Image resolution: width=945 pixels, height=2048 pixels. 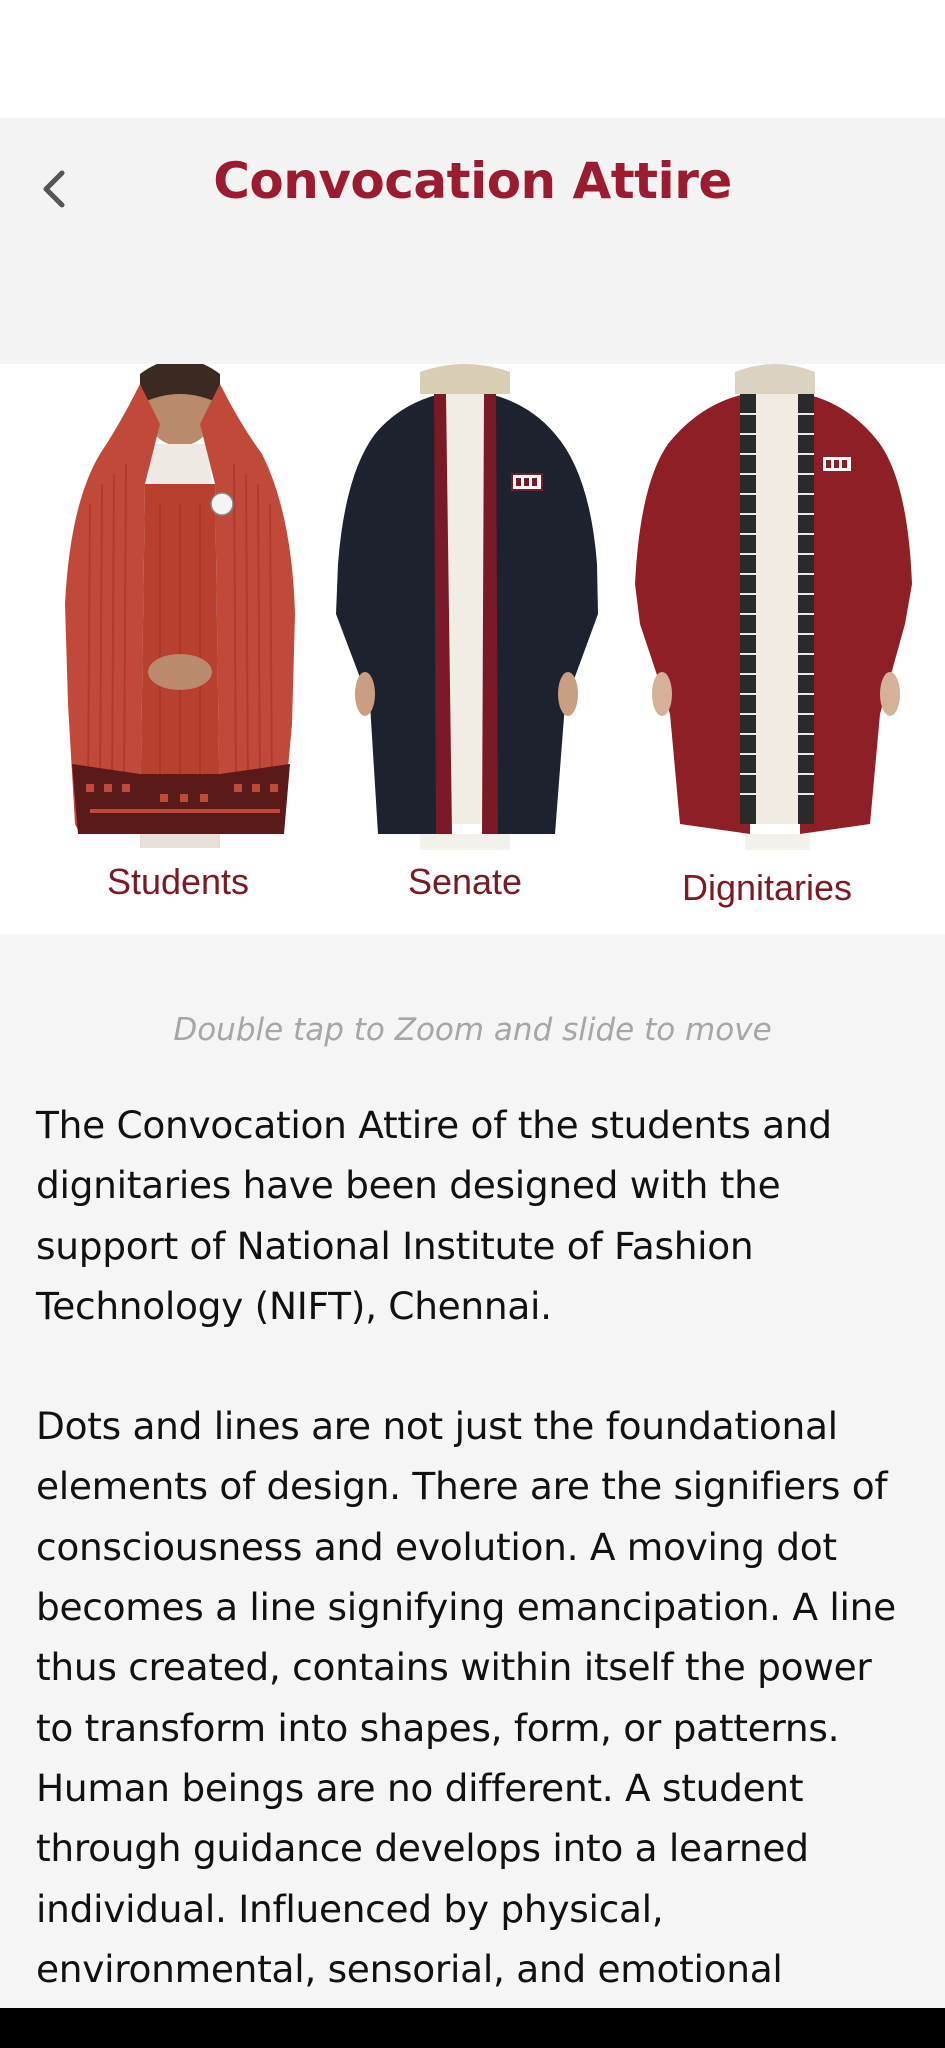 What do you see at coordinates (180, 606) in the screenshot?
I see `students-figure` at bounding box center [180, 606].